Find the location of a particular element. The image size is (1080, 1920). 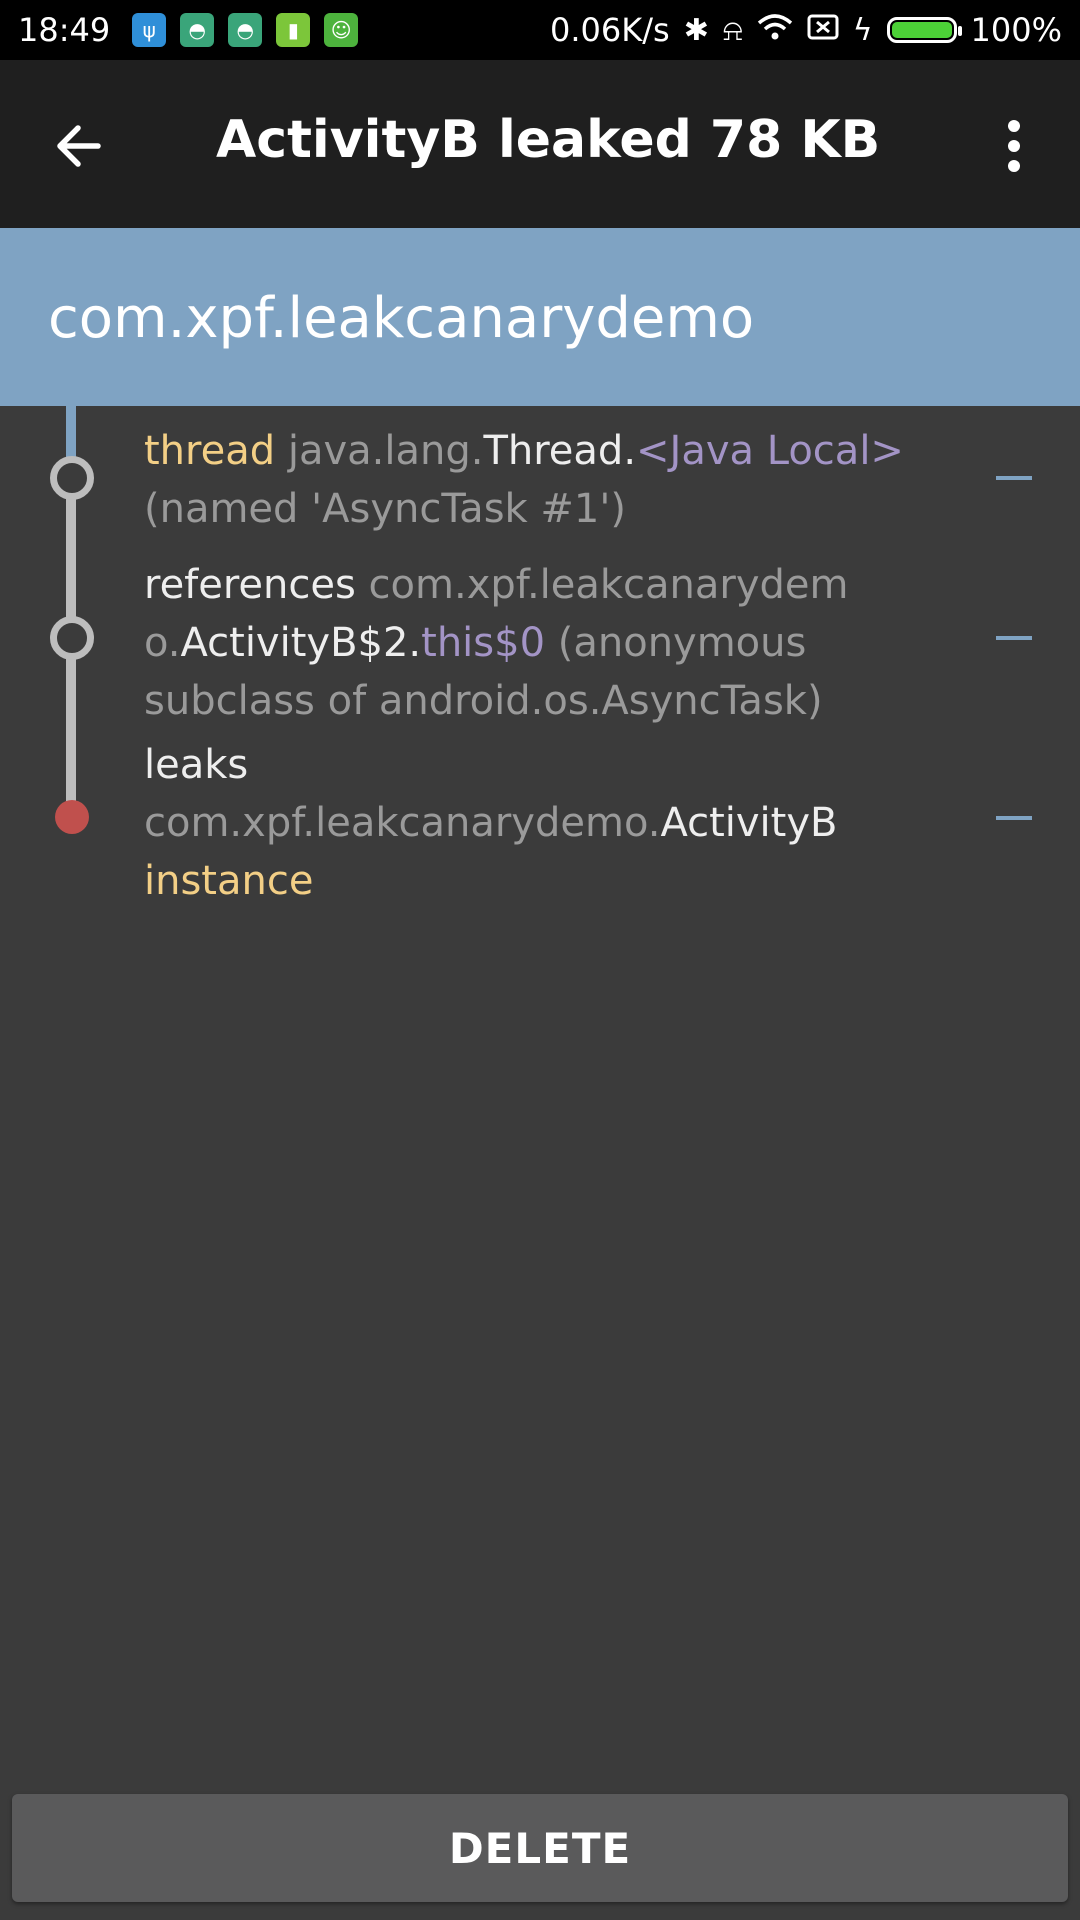

wifi-icon is located at coordinates (775, 30).